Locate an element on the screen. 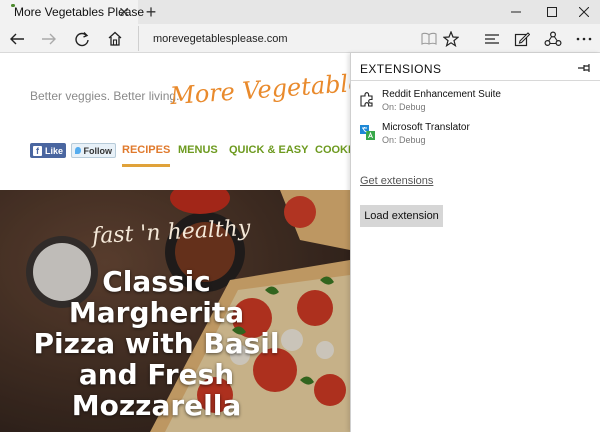  get-extensions-link: Get extensions is located at coordinates (396, 181).